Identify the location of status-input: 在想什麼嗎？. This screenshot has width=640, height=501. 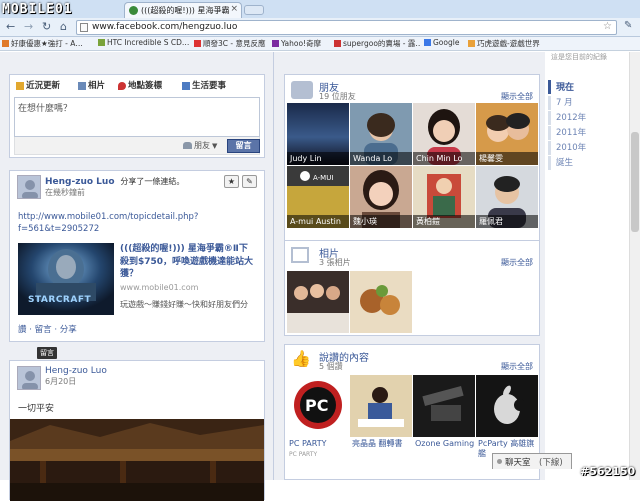
(137, 117).